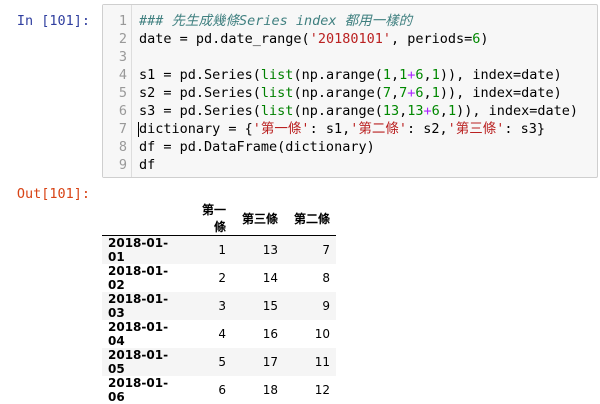 The width and height of the screenshot is (600, 404). What do you see at coordinates (144, 218) in the screenshot?
I see `index-header` at bounding box center [144, 218].